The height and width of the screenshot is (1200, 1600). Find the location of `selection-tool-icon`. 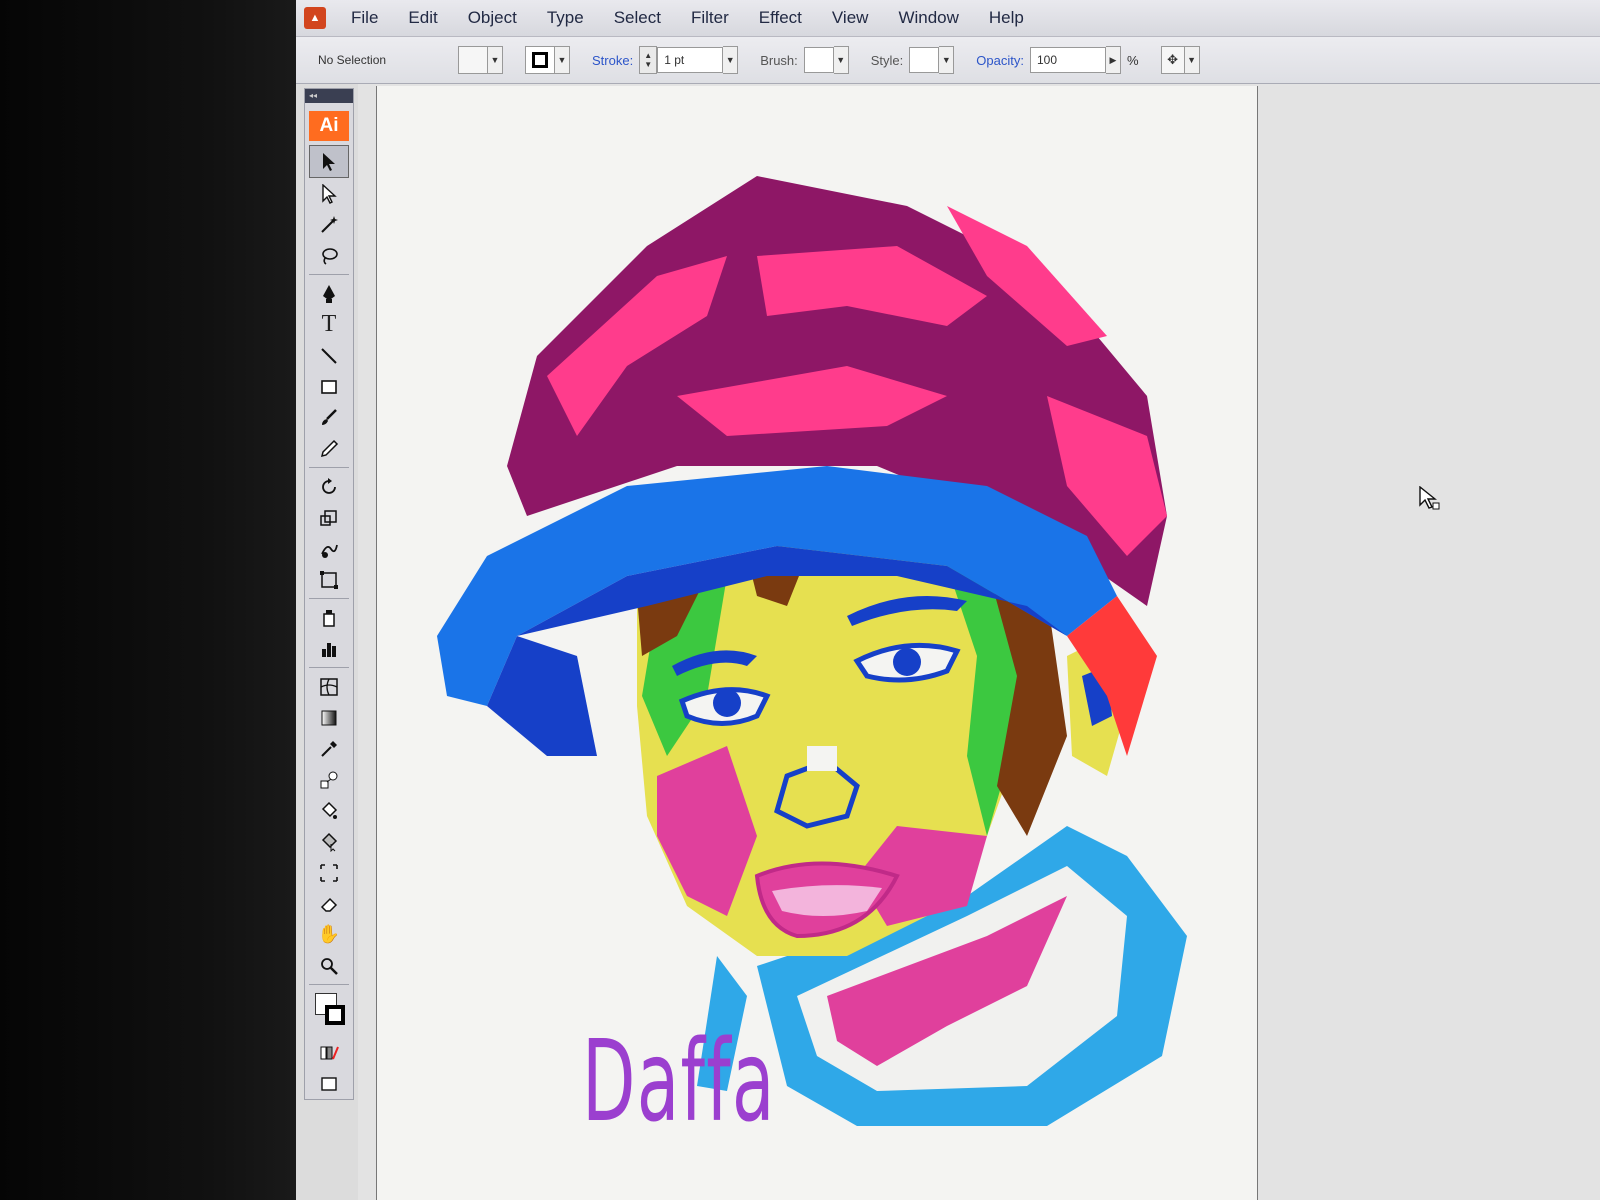

selection-tool-icon is located at coordinates (329, 161).